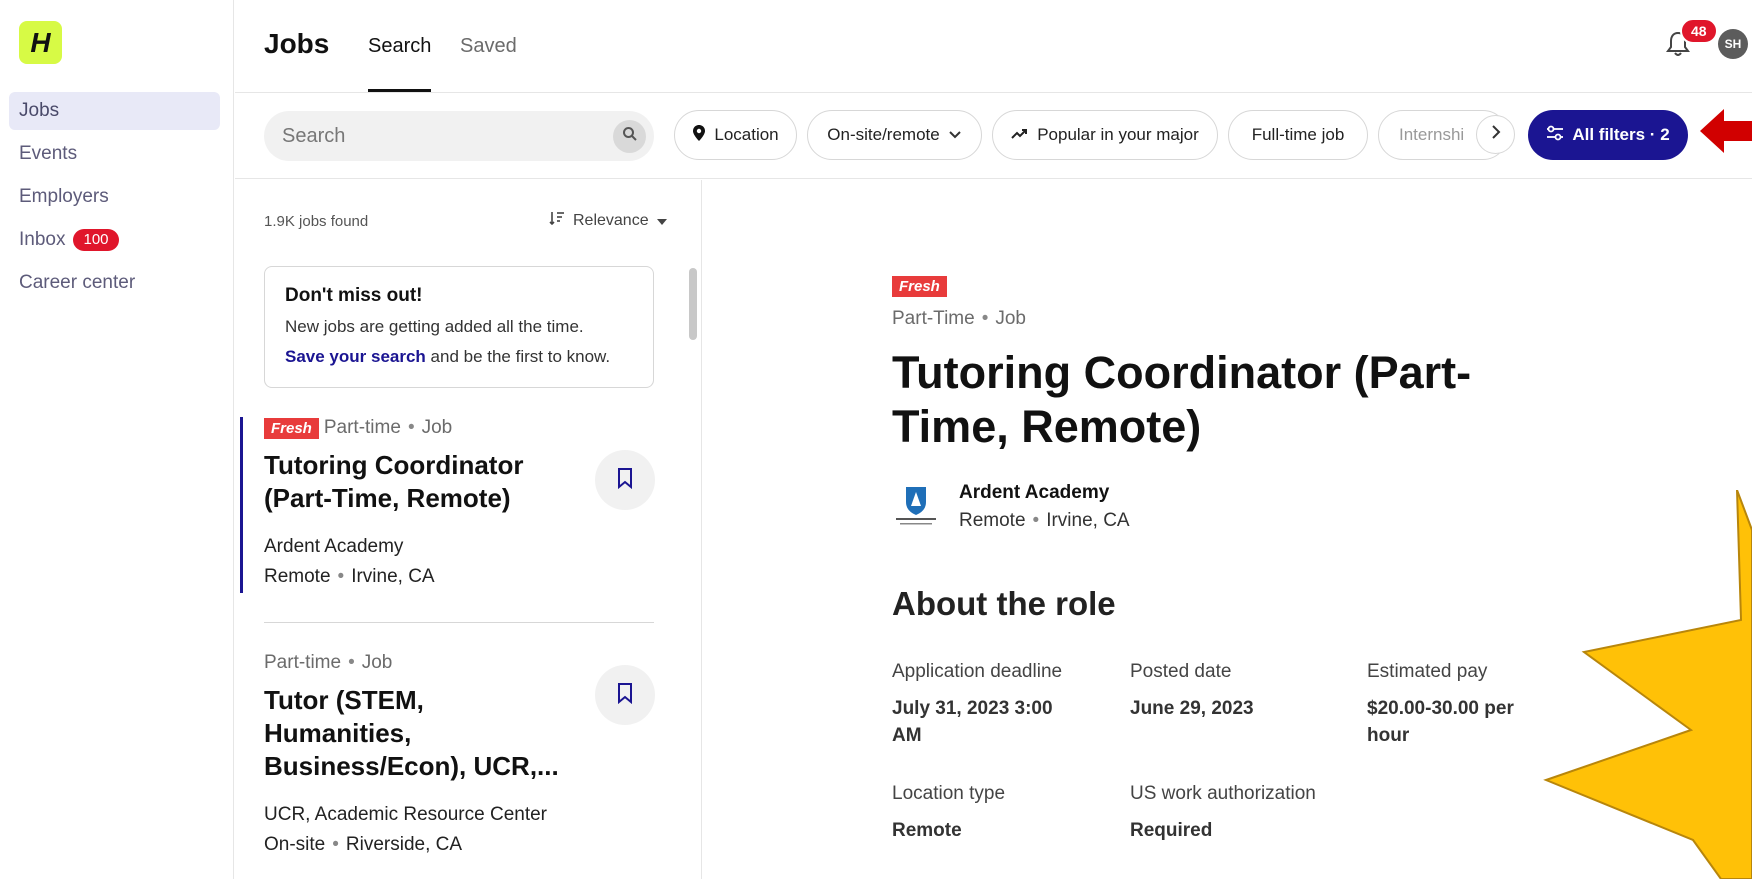 This screenshot has width=1752, height=879. Describe the element at coordinates (77, 282) in the screenshot. I see `sidebar-item-label: Career center` at that location.